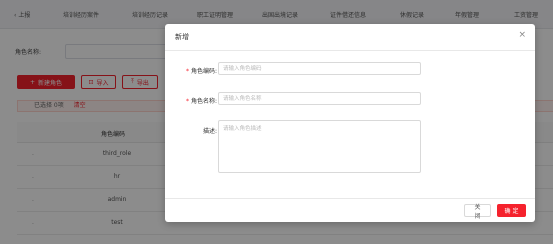 This screenshot has width=553, height=244. What do you see at coordinates (319, 68) in the screenshot?
I see `role-code-input` at bounding box center [319, 68].